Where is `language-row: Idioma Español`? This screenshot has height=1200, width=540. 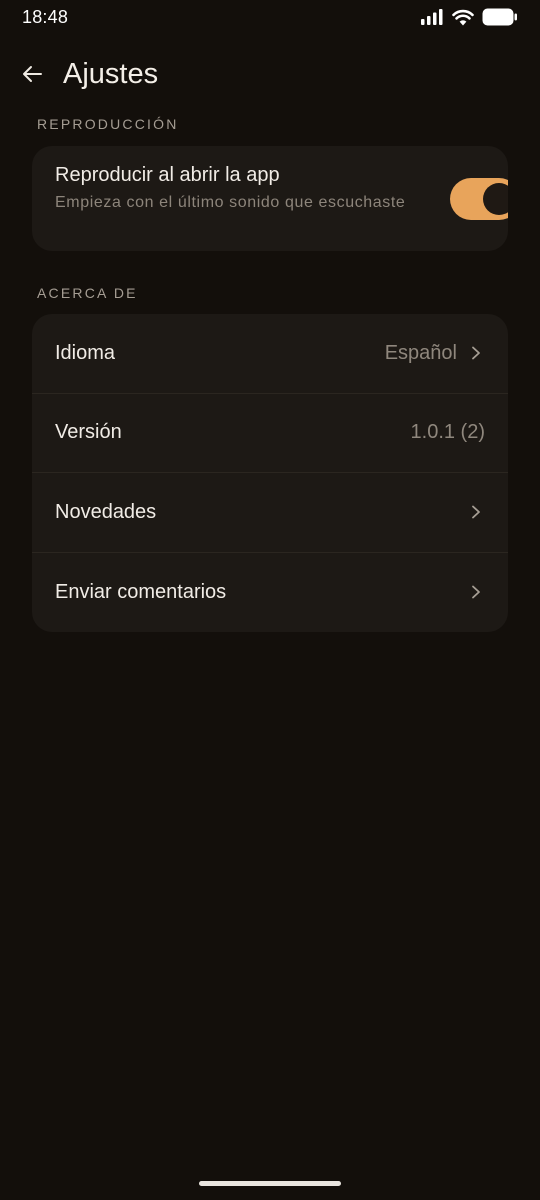
language-row: Idioma Español is located at coordinates (270, 354).